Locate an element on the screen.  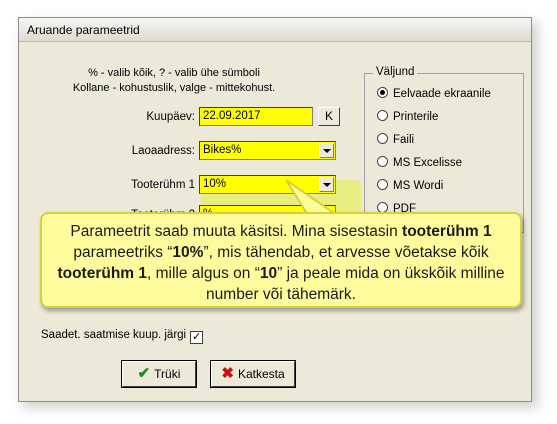
radio-word: MS Wordi is located at coordinates (410, 185).